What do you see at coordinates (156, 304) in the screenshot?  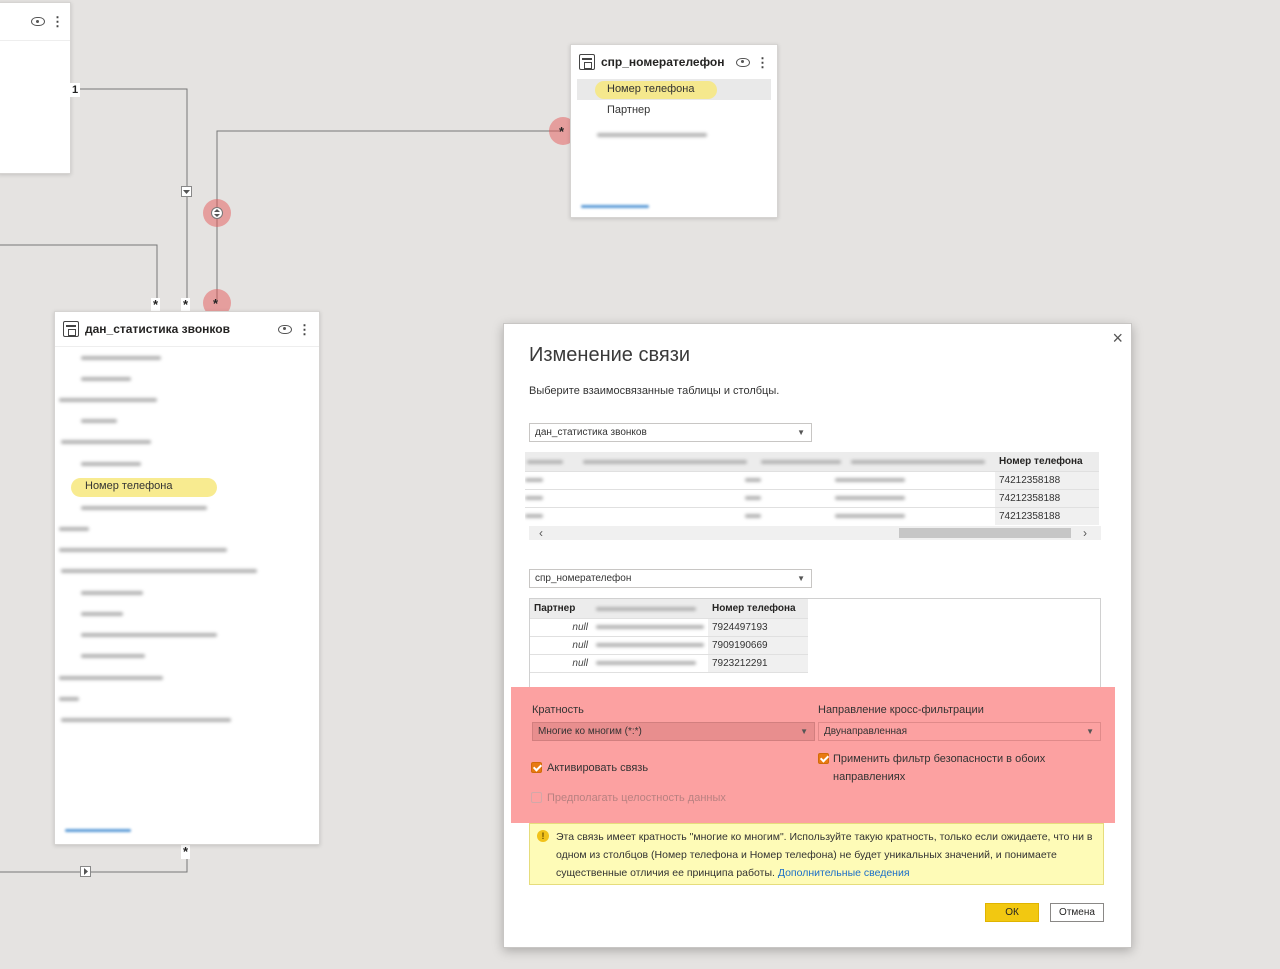 I see `many-marker-1: *` at bounding box center [156, 304].